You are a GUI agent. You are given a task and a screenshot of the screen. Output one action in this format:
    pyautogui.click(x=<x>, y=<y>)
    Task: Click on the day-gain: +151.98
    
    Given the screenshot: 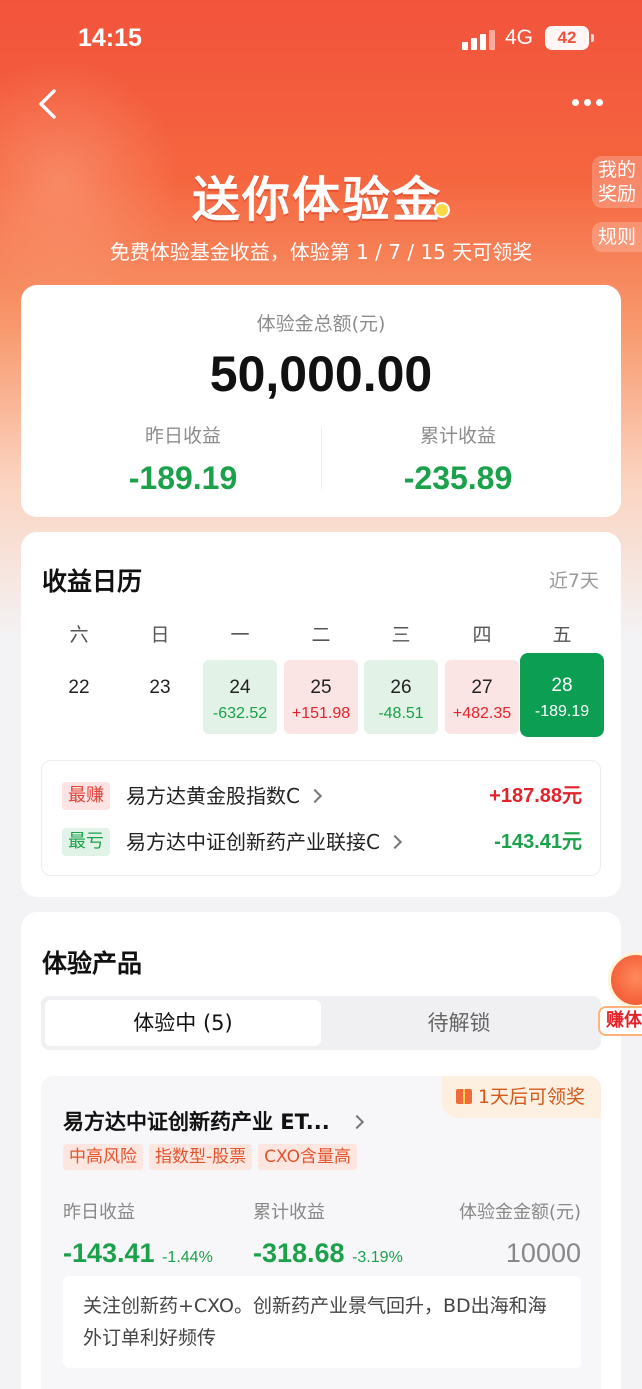 What is the action you would take?
    pyautogui.click(x=321, y=713)
    